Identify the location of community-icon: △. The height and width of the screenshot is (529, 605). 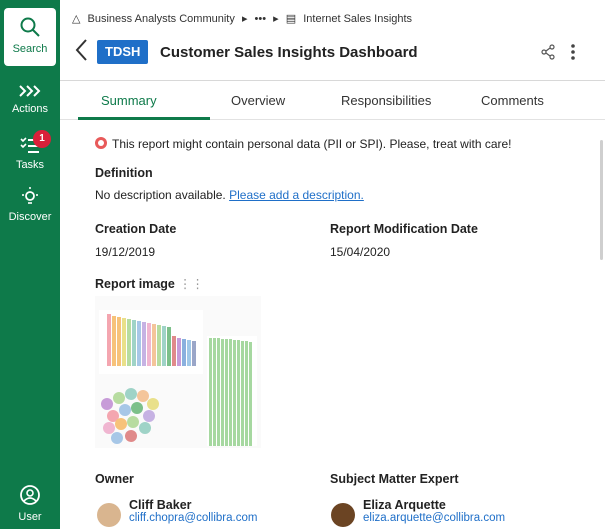
(76, 19).